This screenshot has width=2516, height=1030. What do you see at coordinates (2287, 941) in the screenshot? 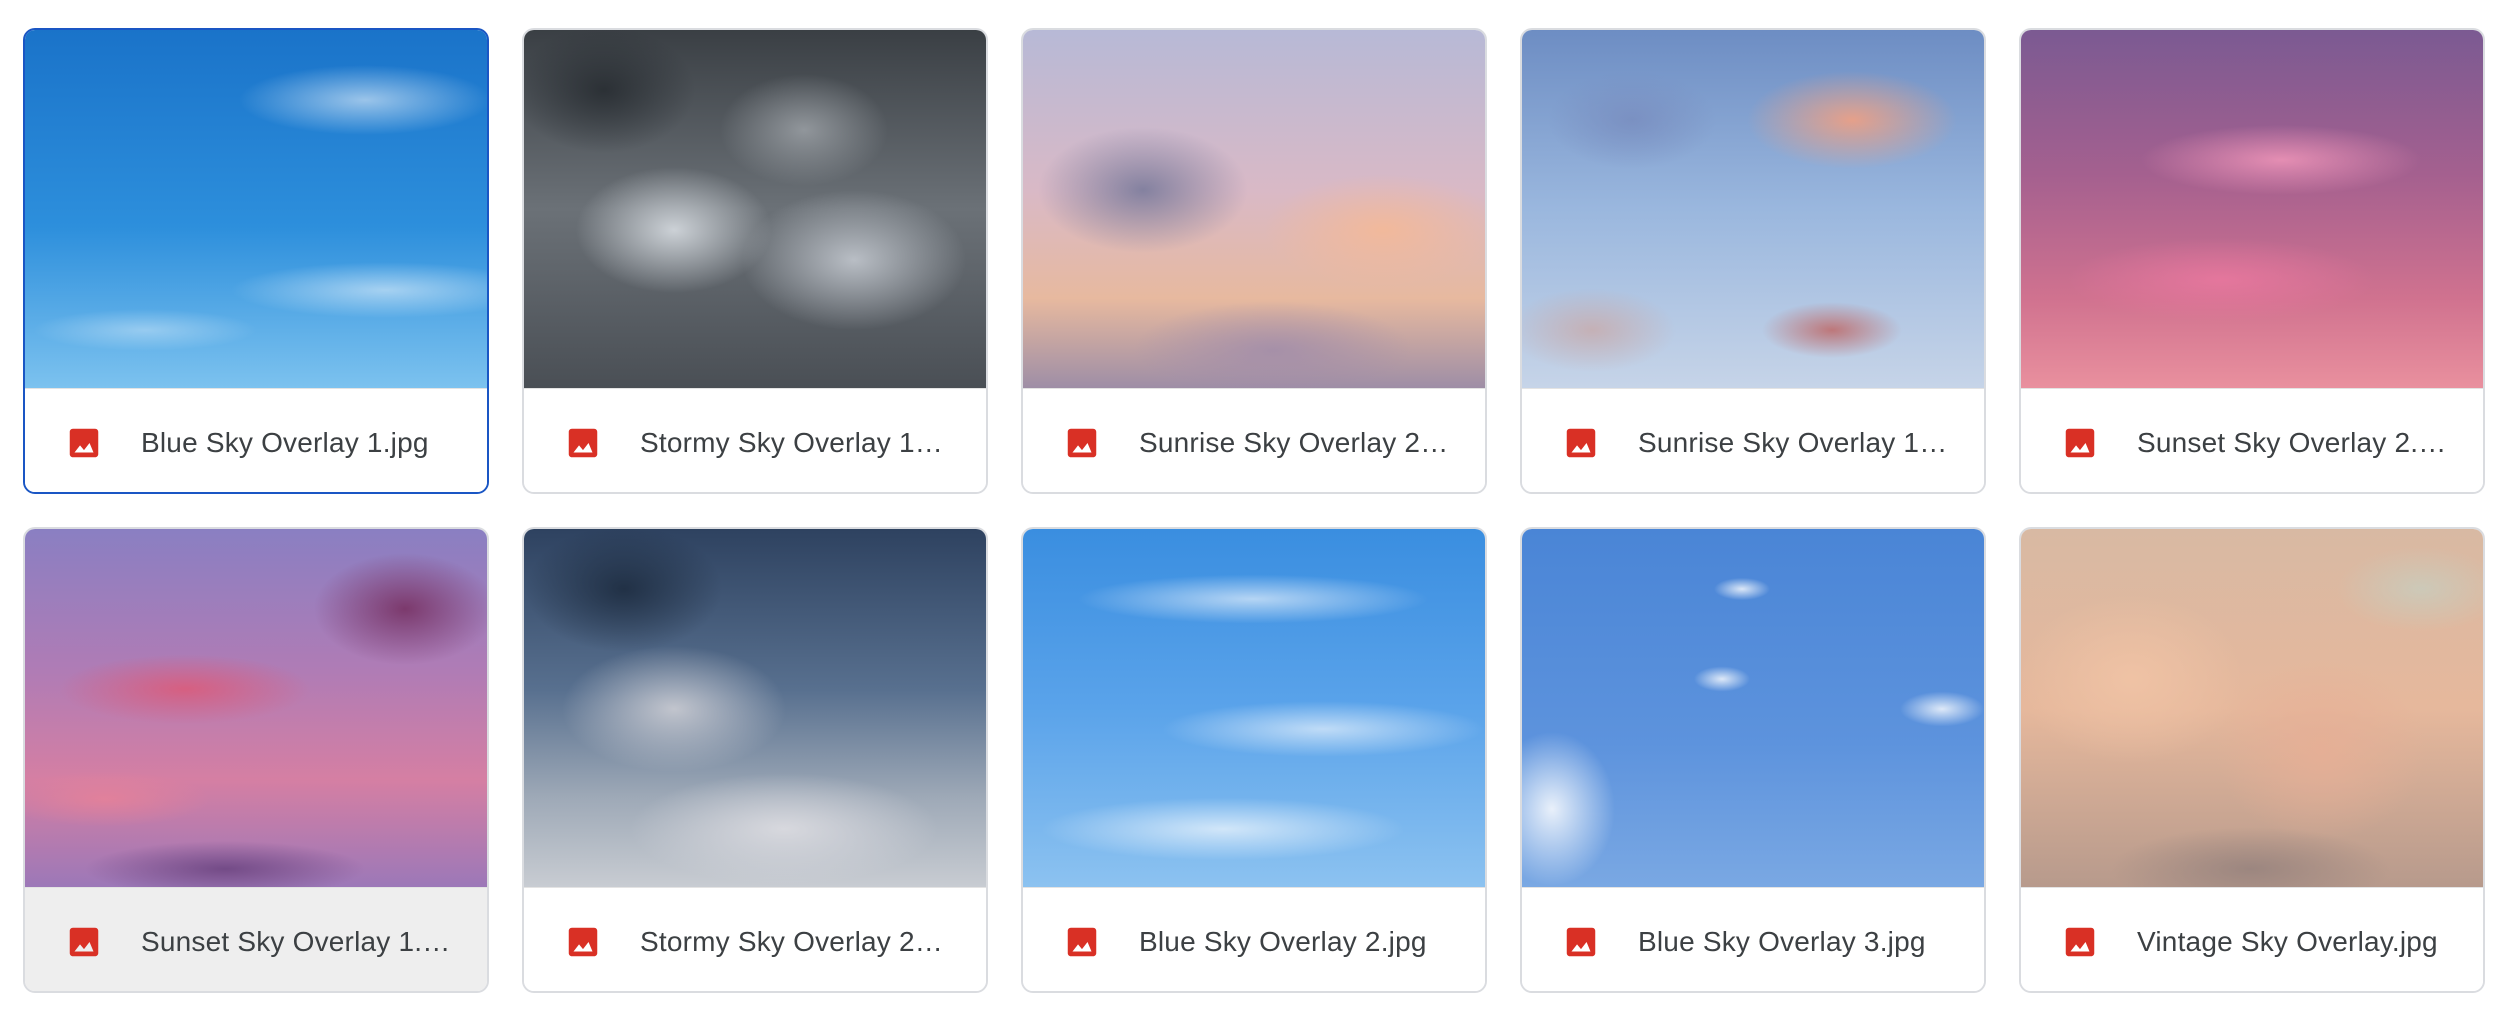
I see `file-name: Vintage Sky Overlay.jpg` at bounding box center [2287, 941].